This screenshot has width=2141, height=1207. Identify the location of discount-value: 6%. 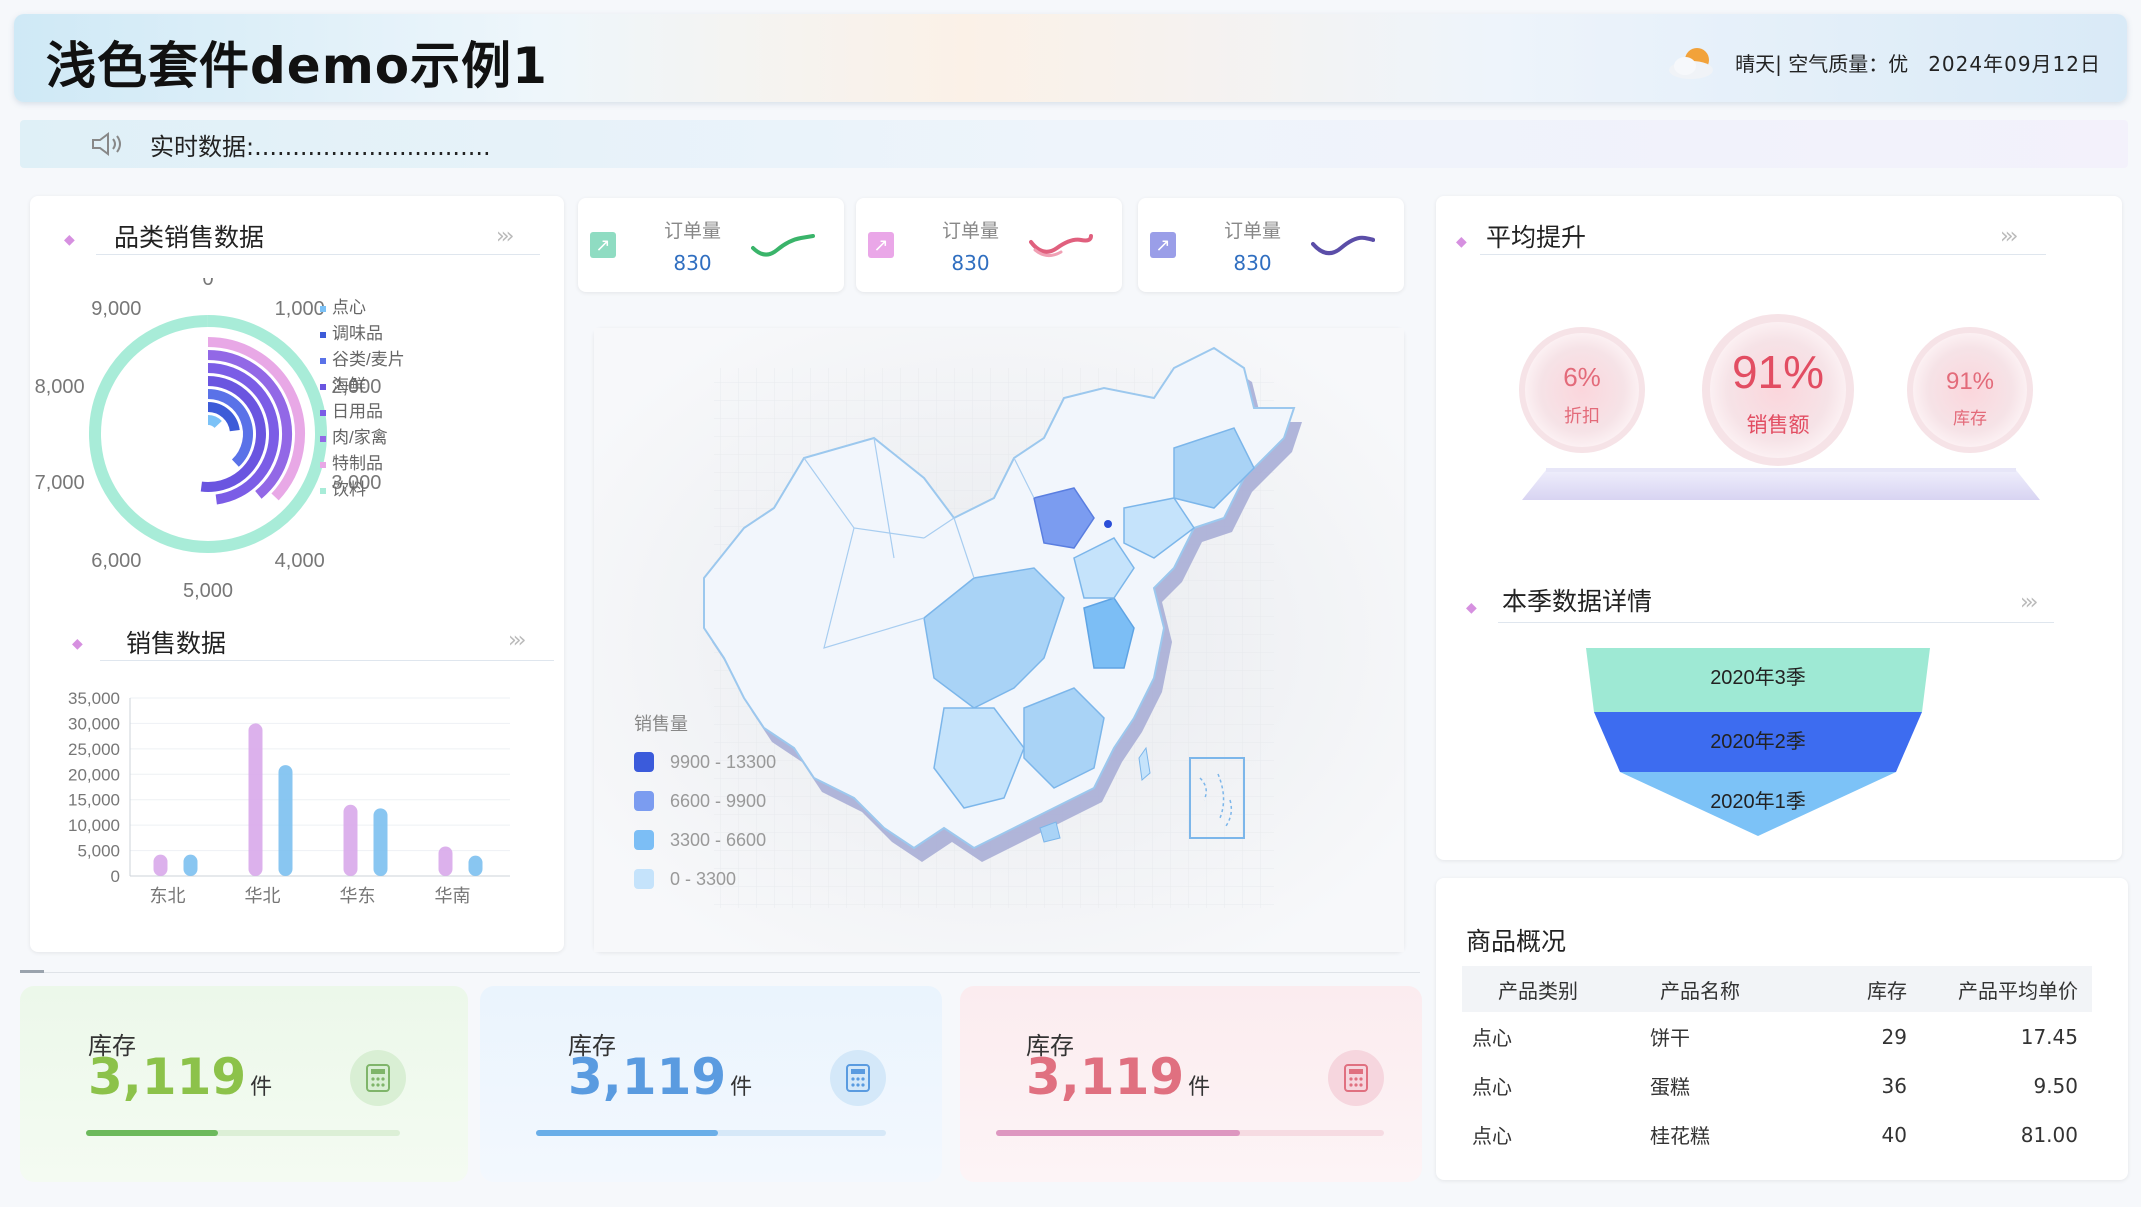
(1582, 377).